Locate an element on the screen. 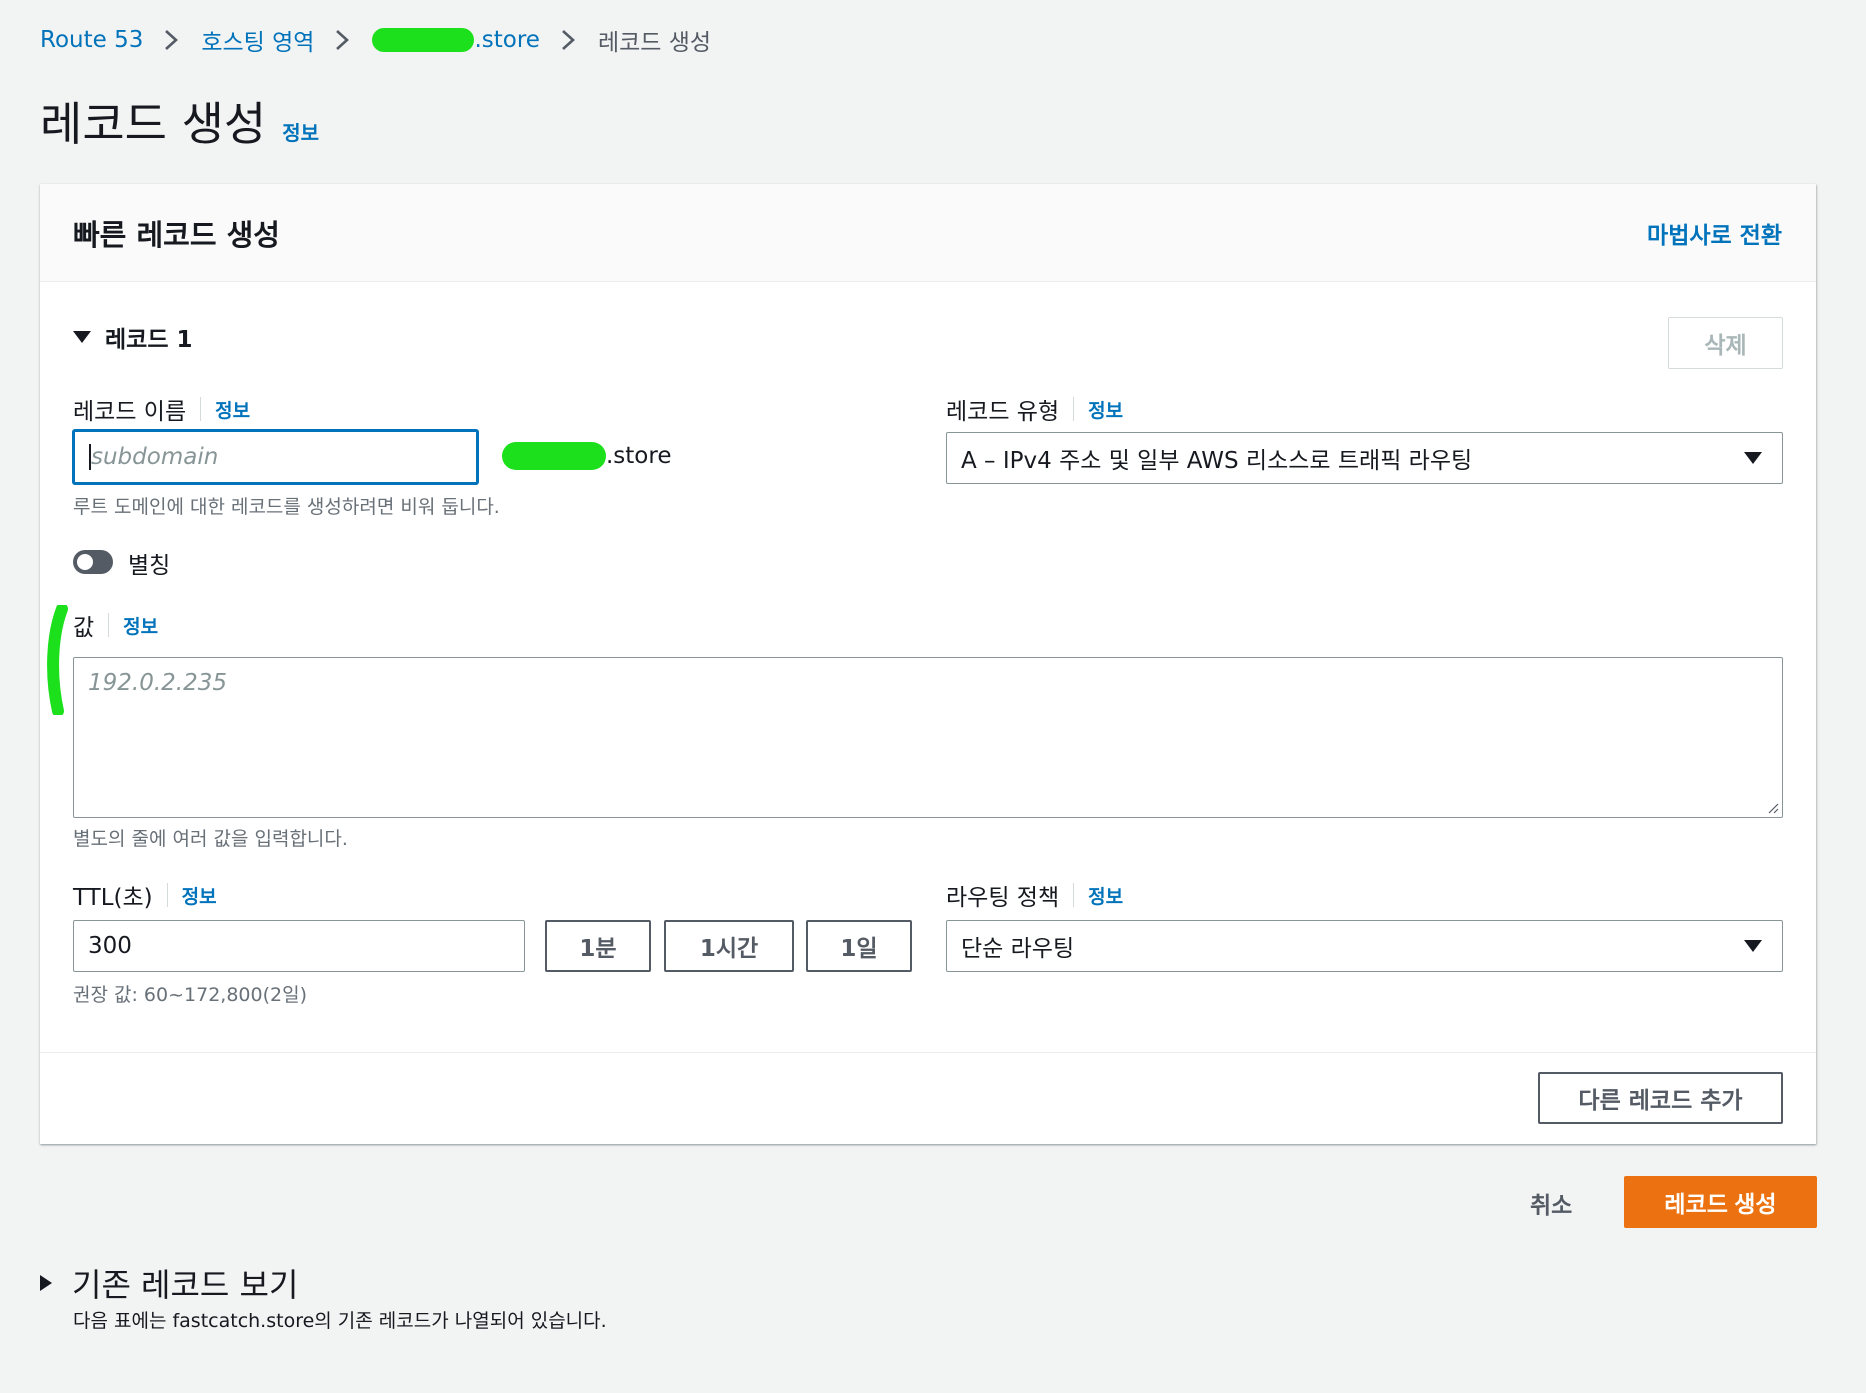 The image size is (1866, 1393). add-another-record-button: 다른 레코드 추가 is located at coordinates (1660, 1098).